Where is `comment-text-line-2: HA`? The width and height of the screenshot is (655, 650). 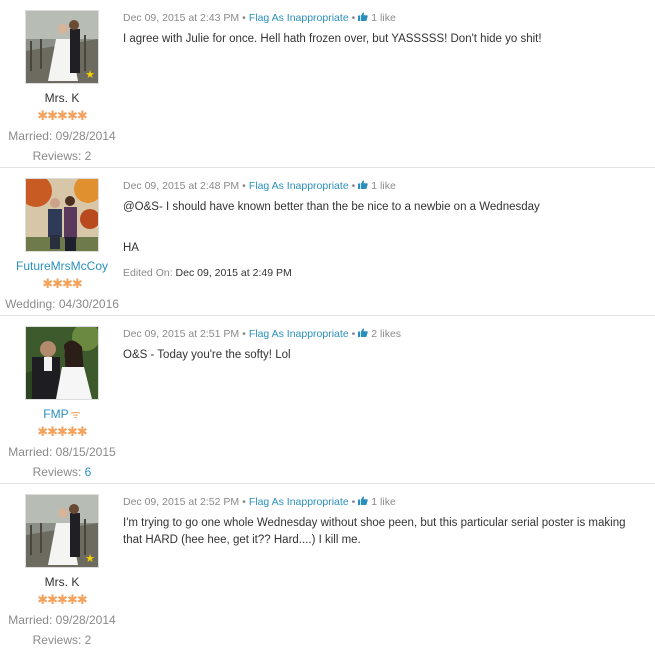
comment-text-line-2: HA is located at coordinates (131, 248).